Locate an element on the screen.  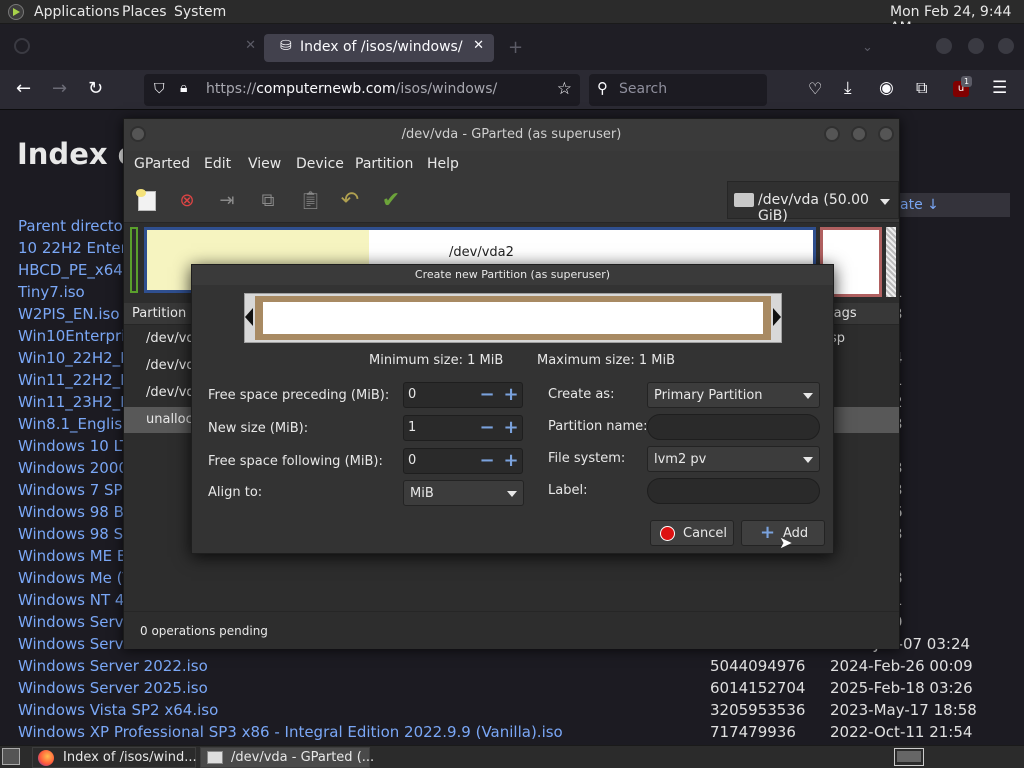
reload-icon: ↻ is located at coordinates (95, 88).